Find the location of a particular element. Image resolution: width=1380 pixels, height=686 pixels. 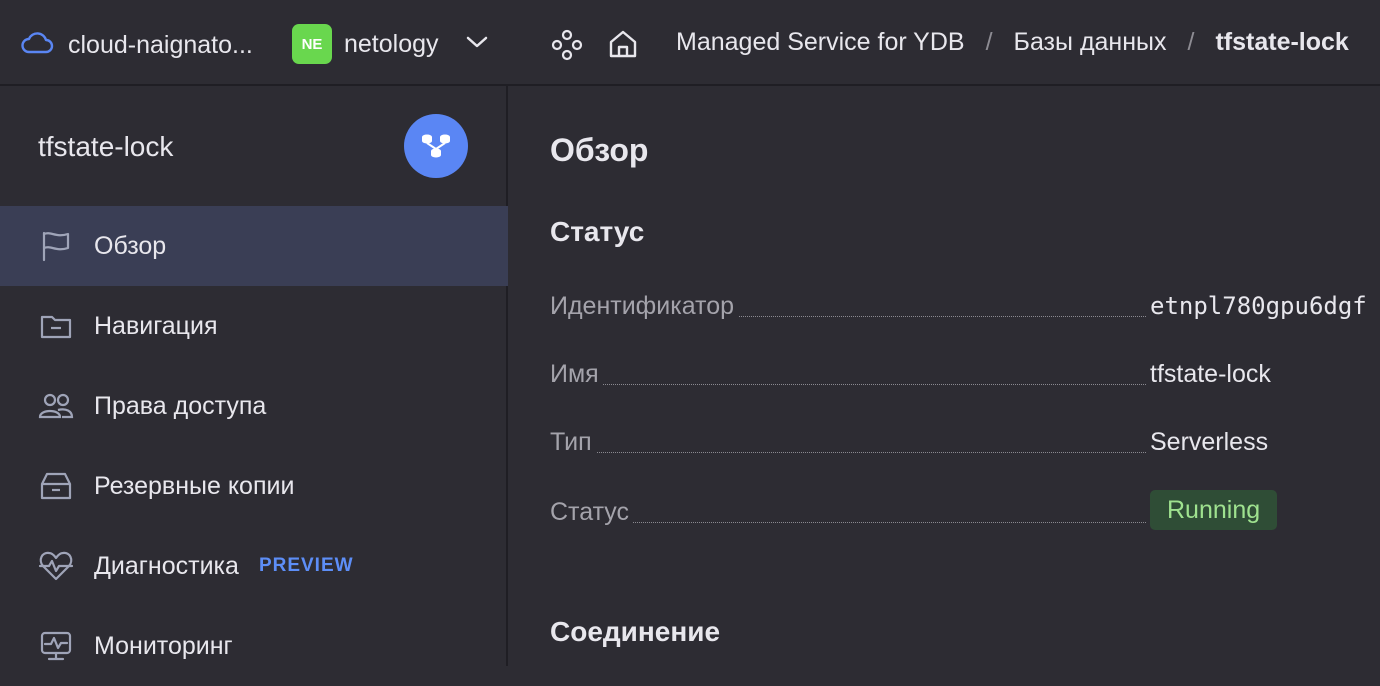

sidebar-item-navigation: Навигация is located at coordinates (254, 326).